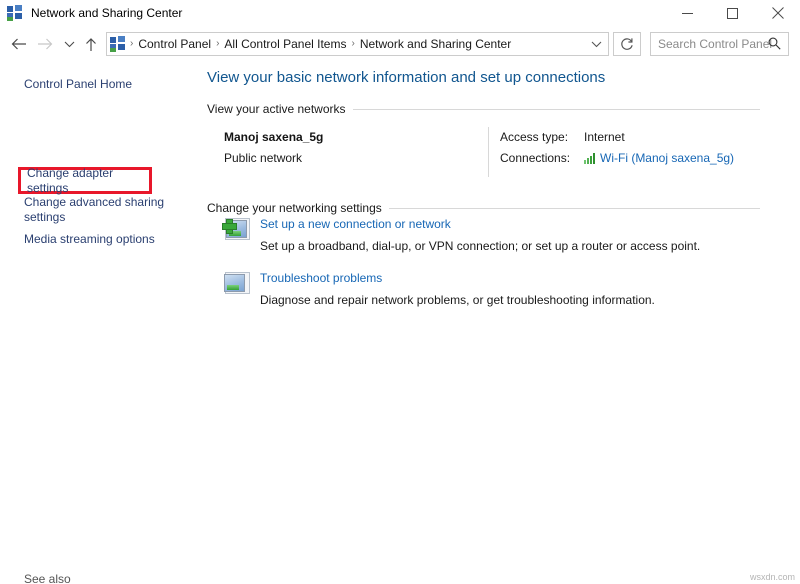  I want to click on breadcrumb-all-control-panel-items: All Control Panel Items, so click(285, 44).